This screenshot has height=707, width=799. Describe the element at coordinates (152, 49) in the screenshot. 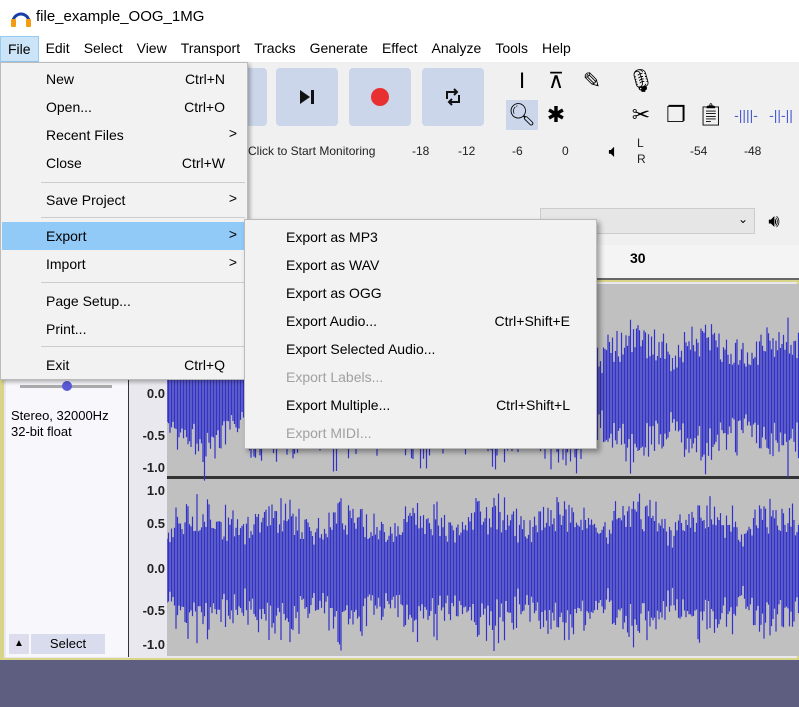

I see `menu-view: View` at that location.